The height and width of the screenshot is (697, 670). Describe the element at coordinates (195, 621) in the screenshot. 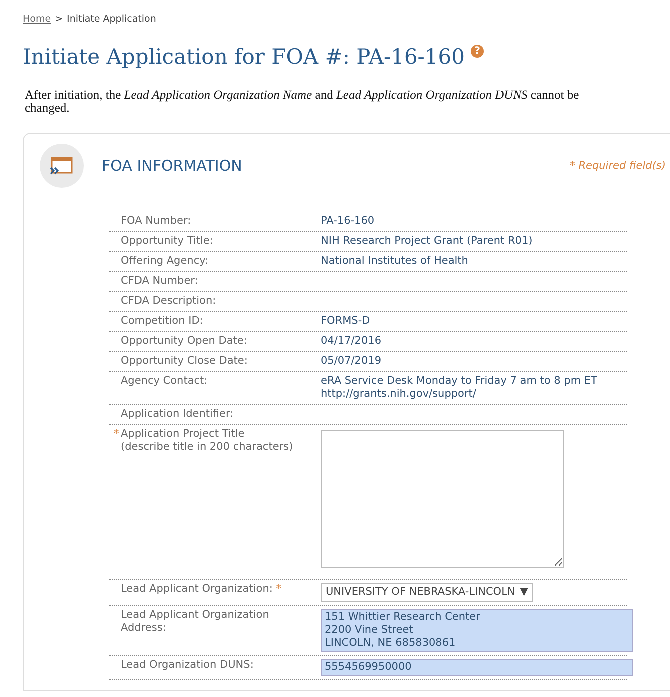

I see `field-label: Lead Applicant Organization Address:` at that location.